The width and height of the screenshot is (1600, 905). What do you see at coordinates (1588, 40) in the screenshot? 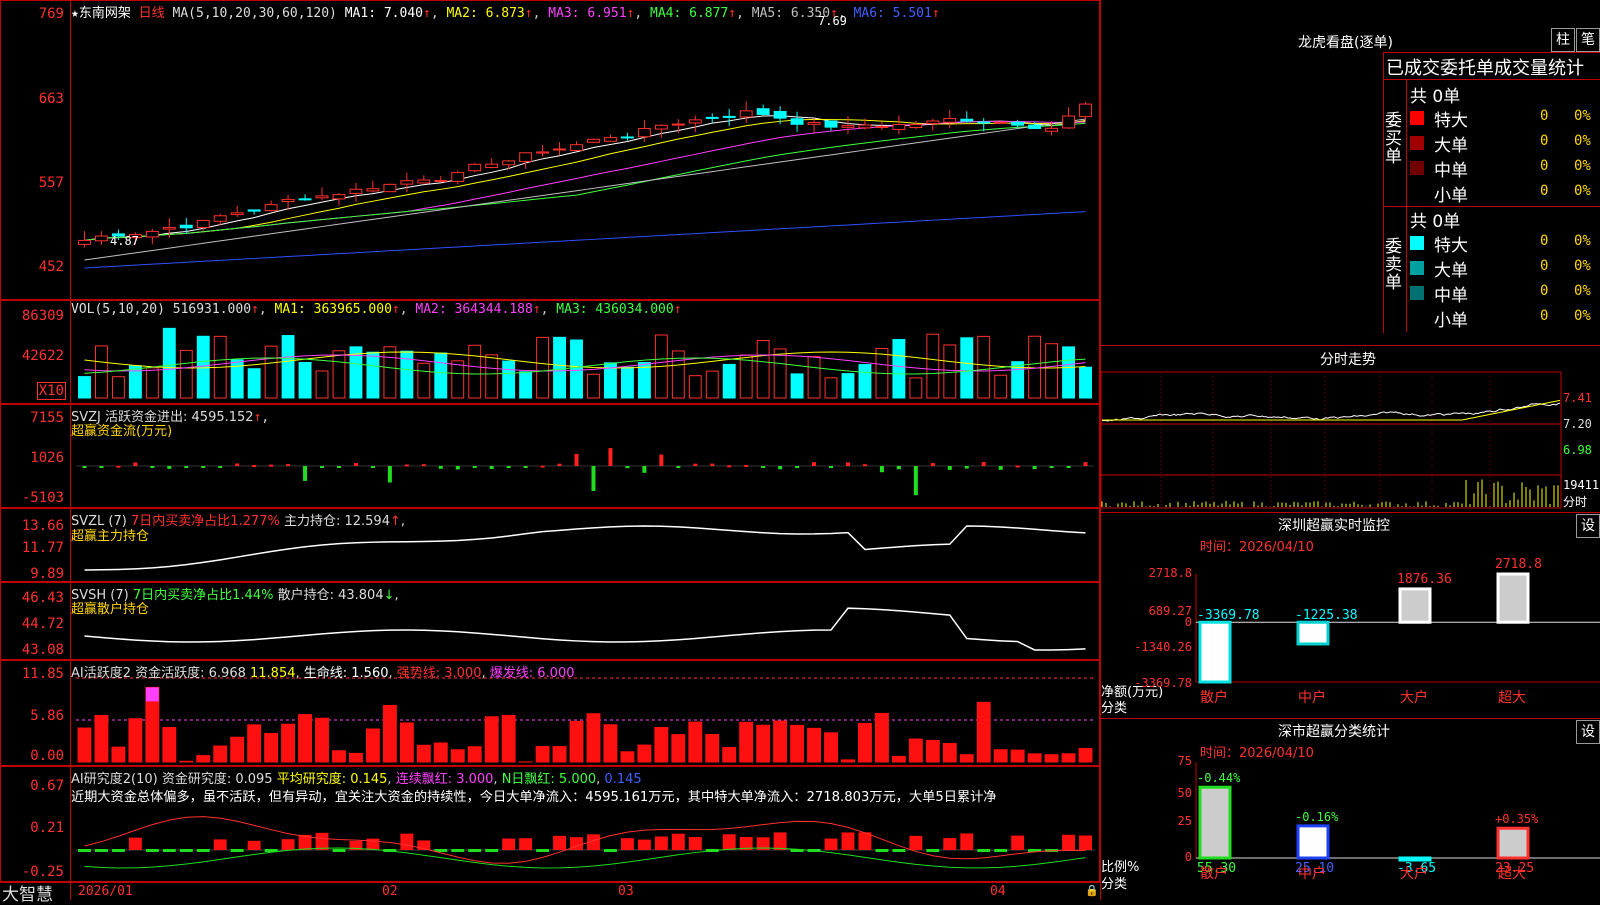
I see `tick-view-button: 笔` at bounding box center [1588, 40].